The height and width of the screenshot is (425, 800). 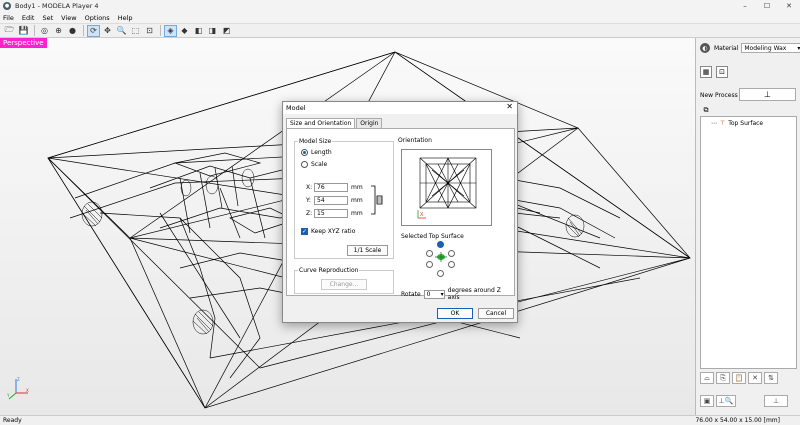 What do you see at coordinates (400, 420) in the screenshot?
I see `status-bar: Ready 76.00 x 54.00 x 15.00 [mm]` at bounding box center [400, 420].